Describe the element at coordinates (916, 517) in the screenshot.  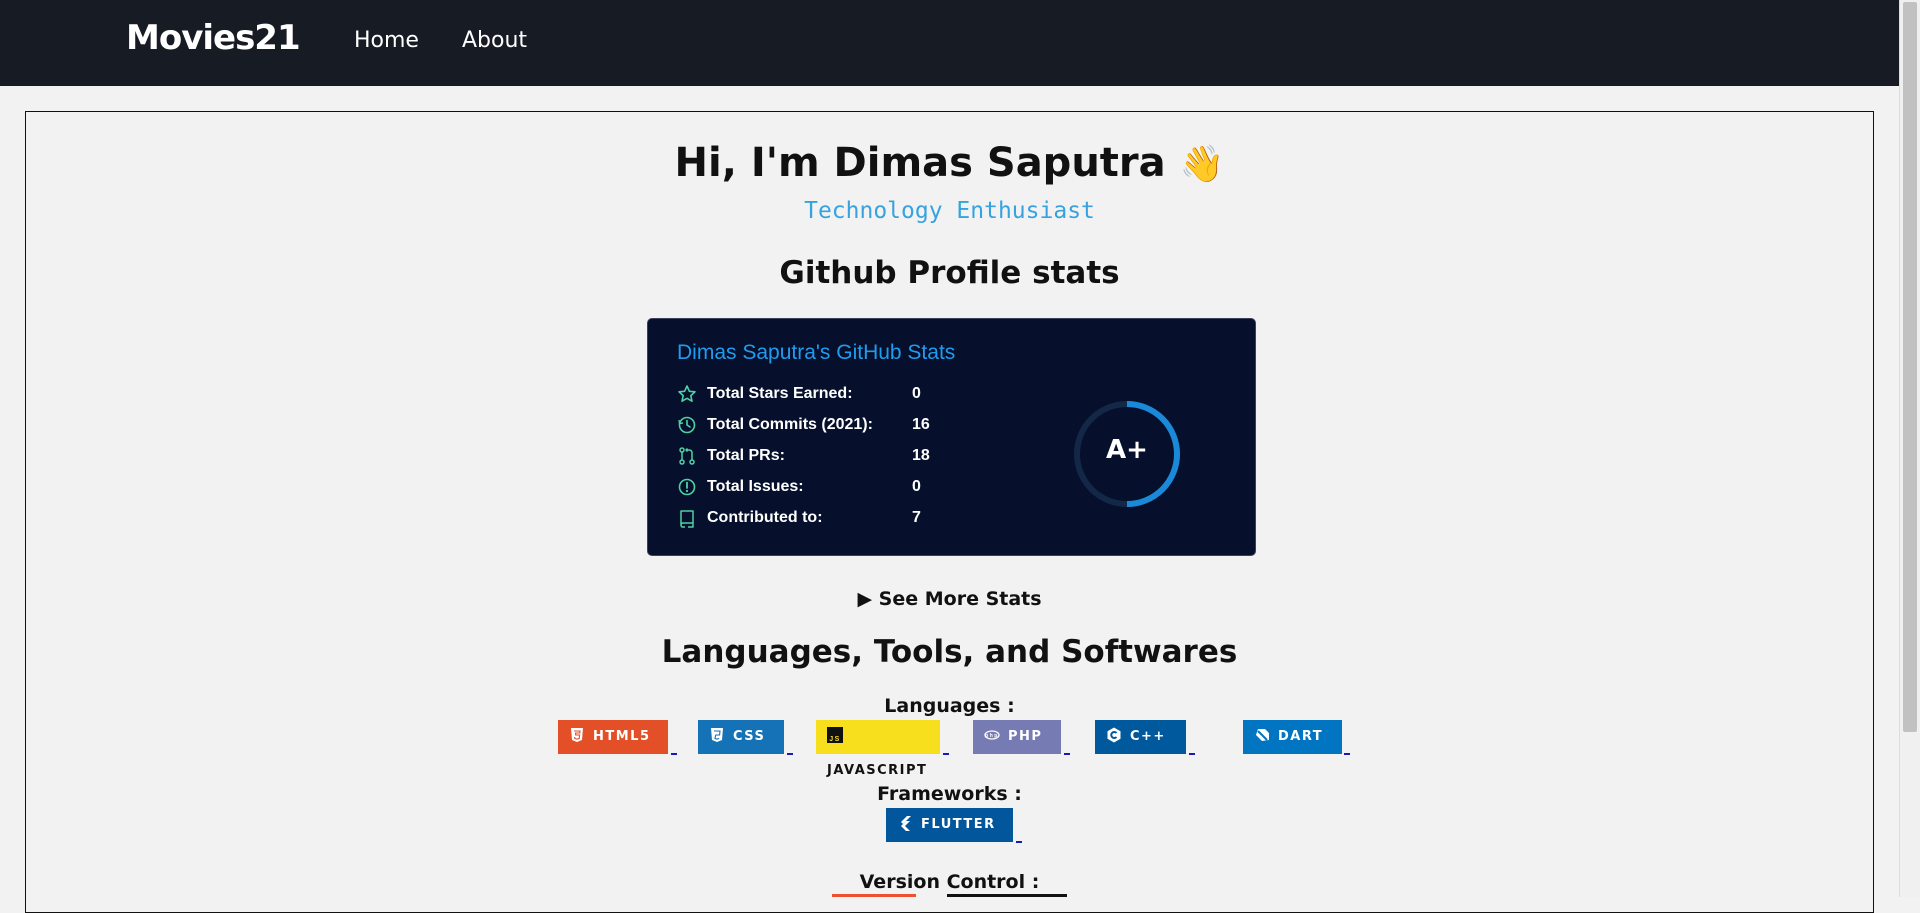
I see `stat-value: 7` at that location.